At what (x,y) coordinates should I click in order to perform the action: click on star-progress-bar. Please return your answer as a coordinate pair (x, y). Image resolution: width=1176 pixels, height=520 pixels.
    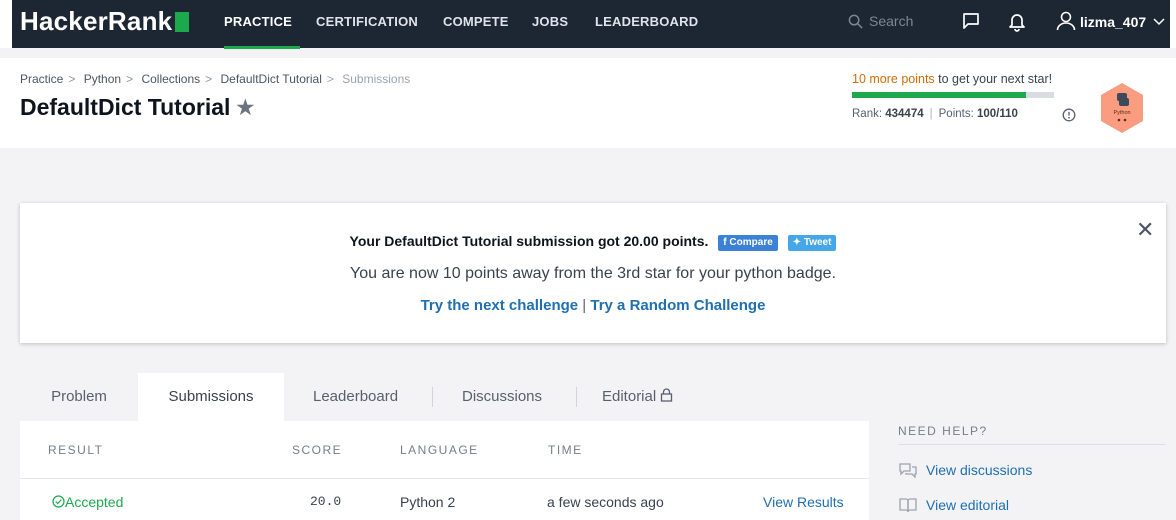
    Looking at the image, I should click on (953, 95).